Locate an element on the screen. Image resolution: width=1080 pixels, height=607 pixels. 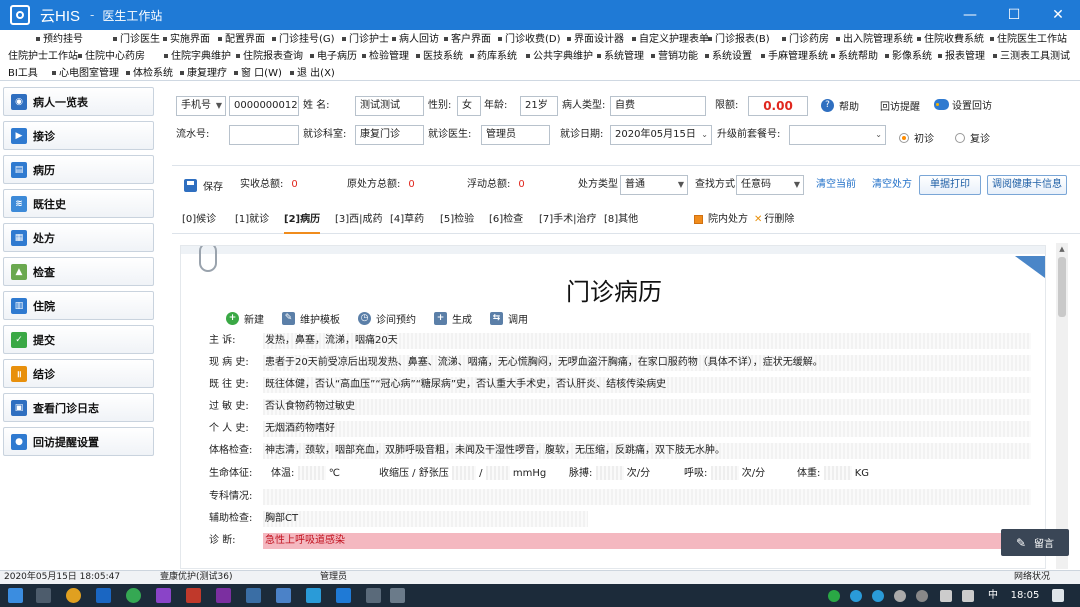
sidebar-item: ✓ 提交 is located at coordinates (78, 339).